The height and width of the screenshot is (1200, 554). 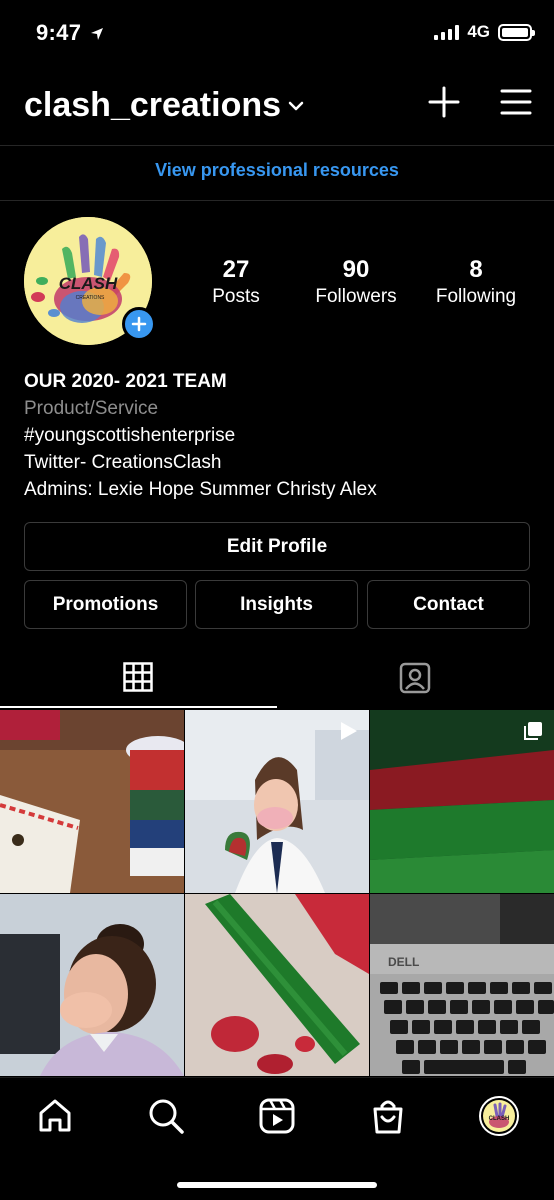 I want to click on student-in-mask-photo, so click(x=92, y=985).